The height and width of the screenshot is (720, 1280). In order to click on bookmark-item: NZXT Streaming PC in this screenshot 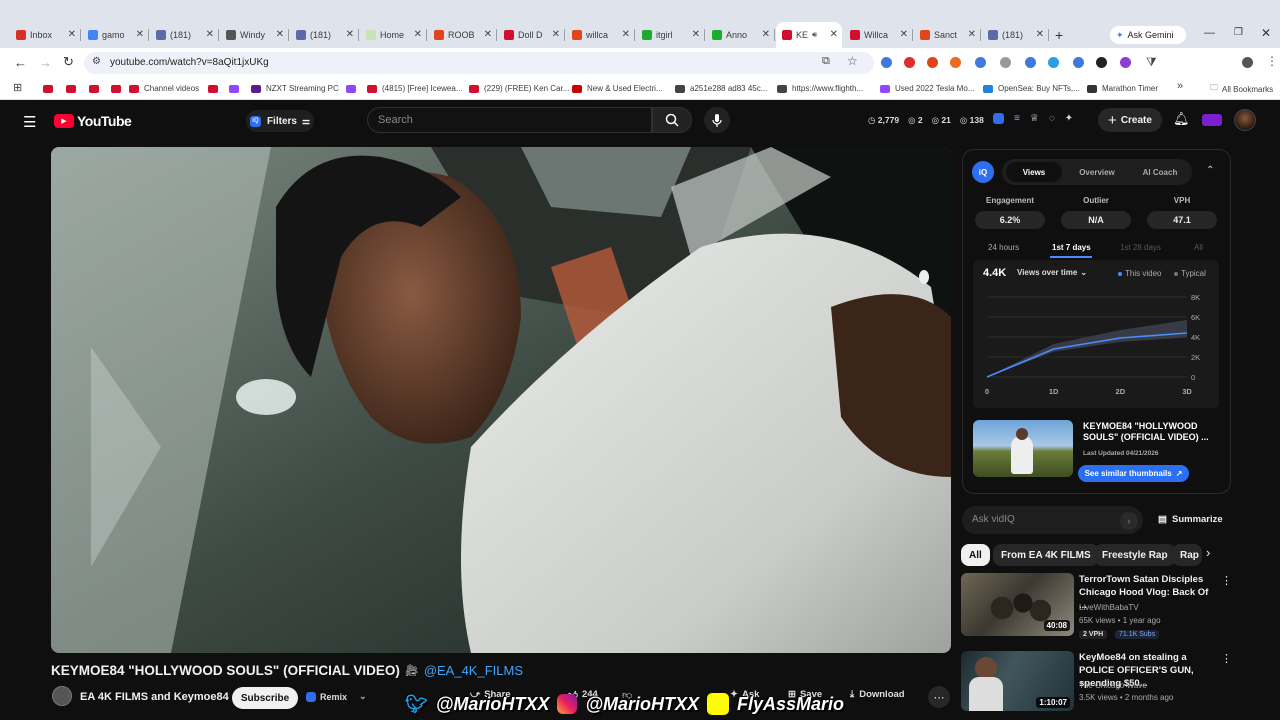, I will do `click(295, 88)`.